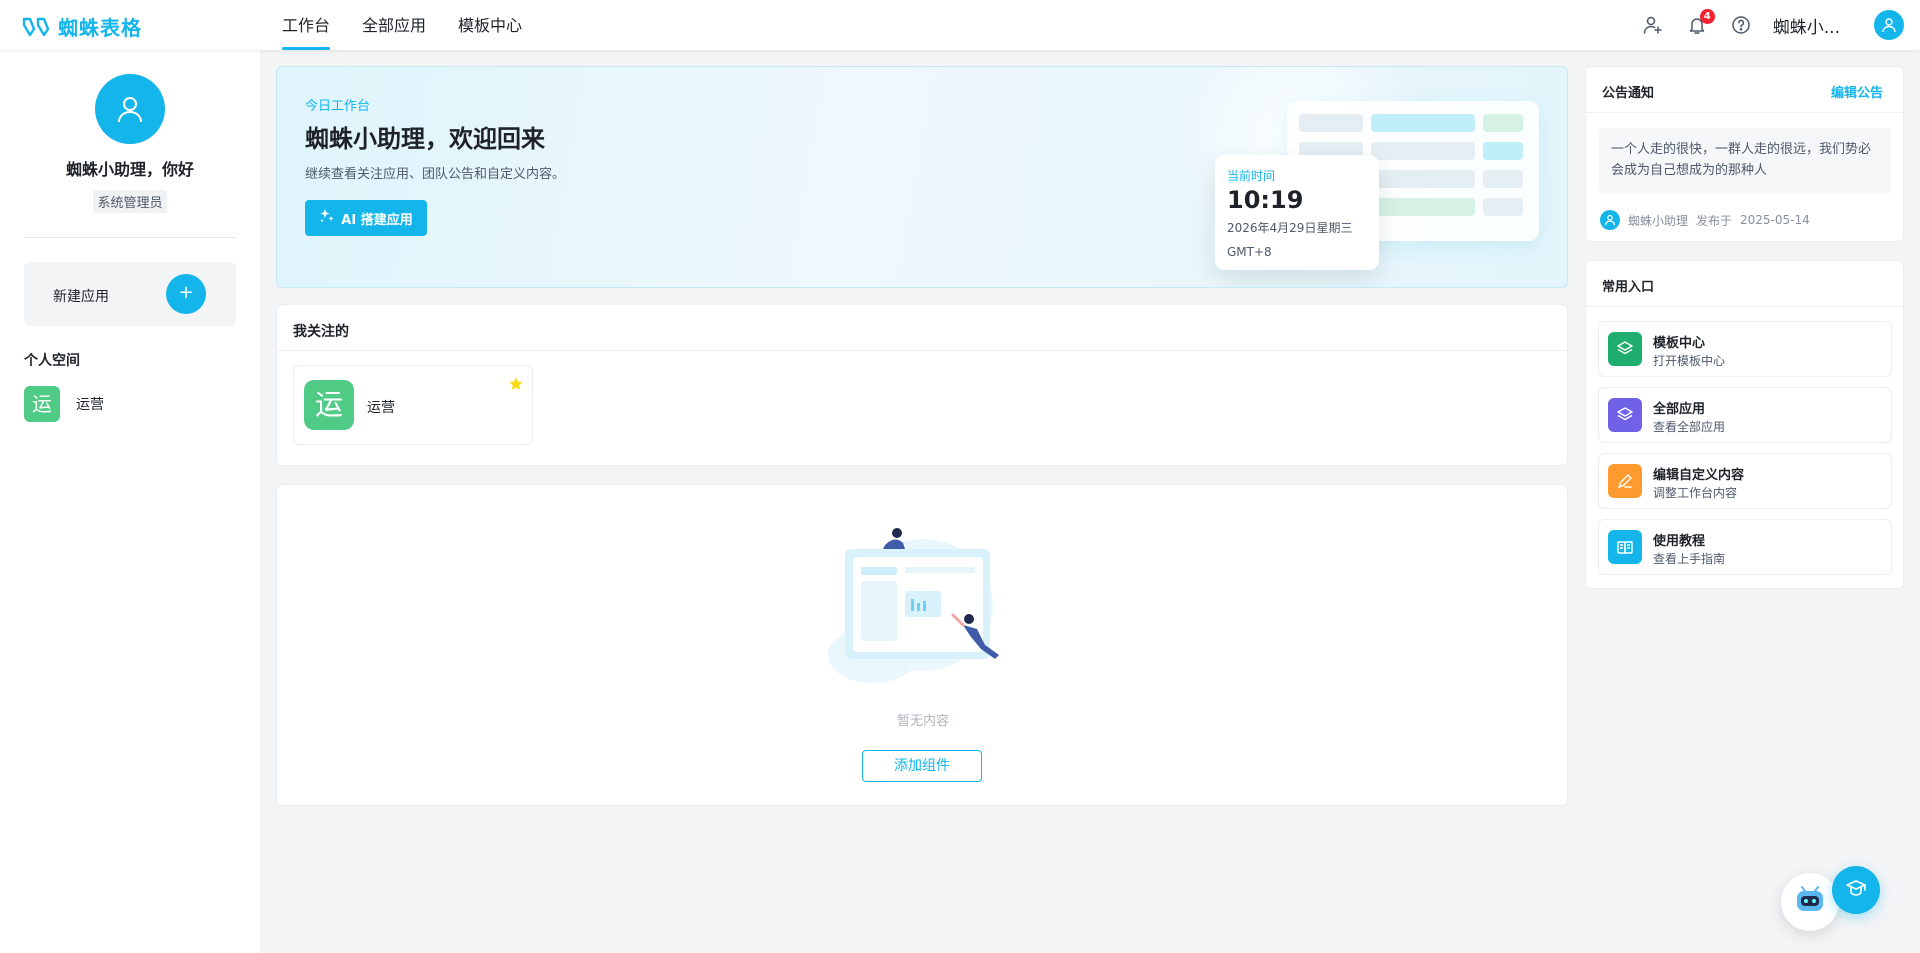 The image size is (1920, 953). What do you see at coordinates (130, 201) in the screenshot?
I see `role-badge: 系统管理员` at bounding box center [130, 201].